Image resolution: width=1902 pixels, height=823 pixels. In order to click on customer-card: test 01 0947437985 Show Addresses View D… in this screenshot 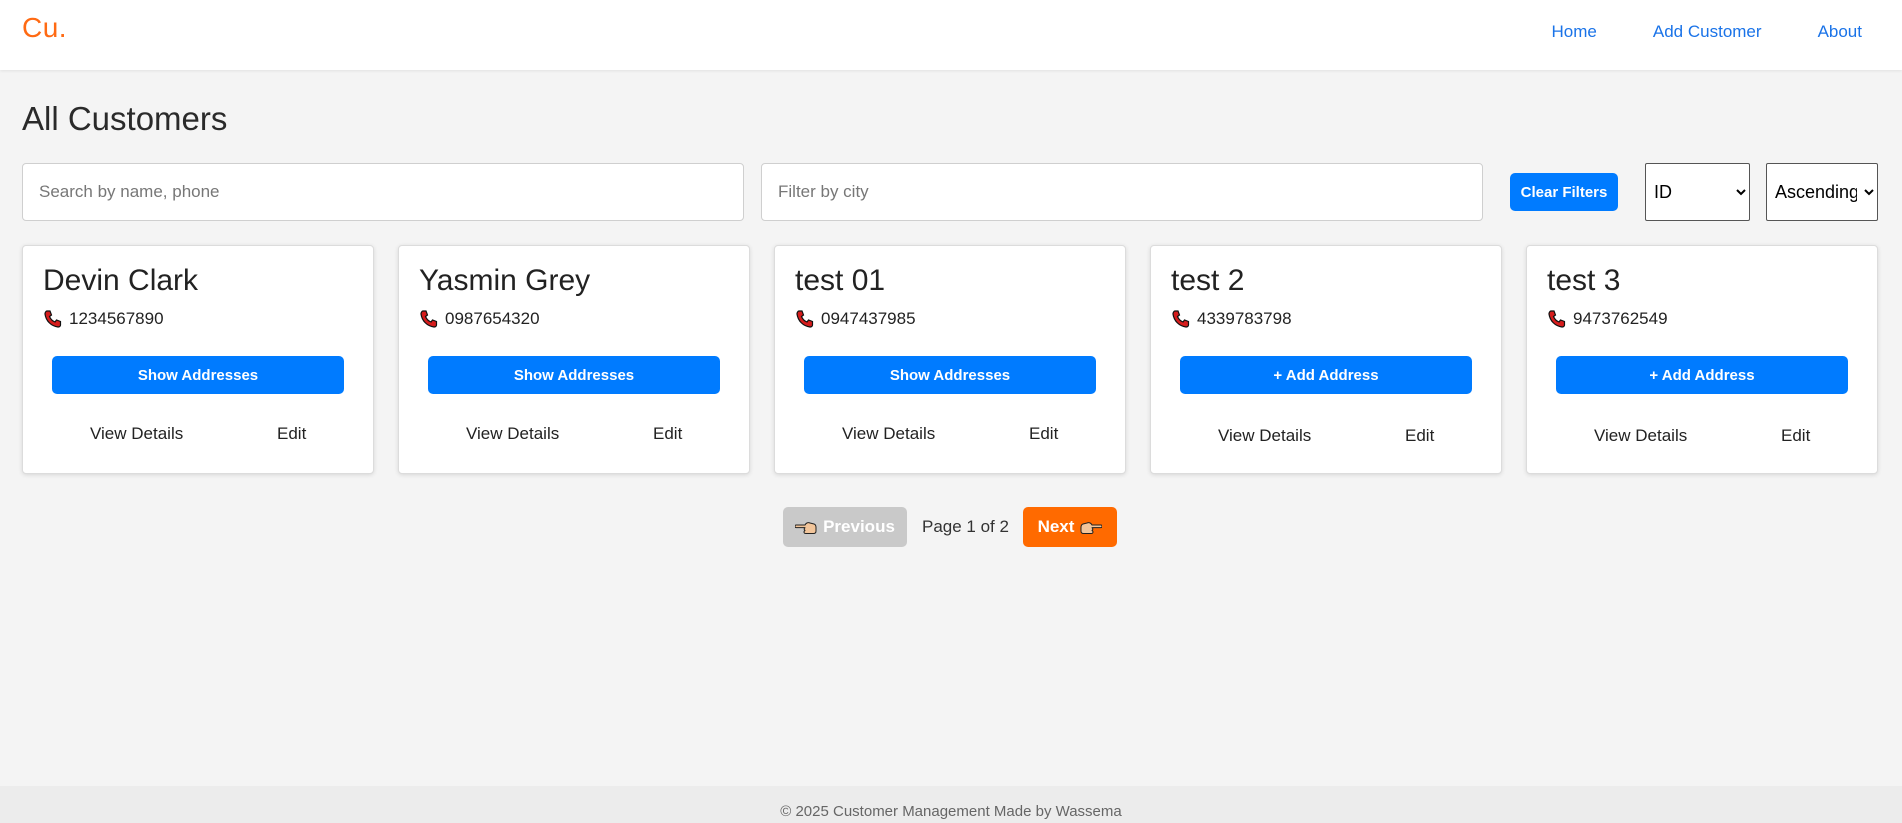, I will do `click(950, 359)`.